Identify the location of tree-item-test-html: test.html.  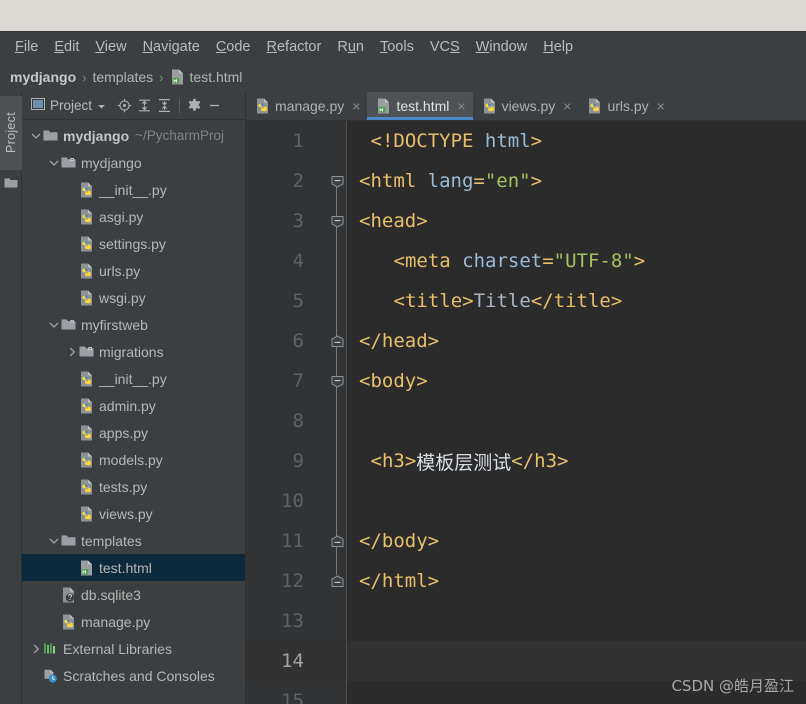
(133, 567).